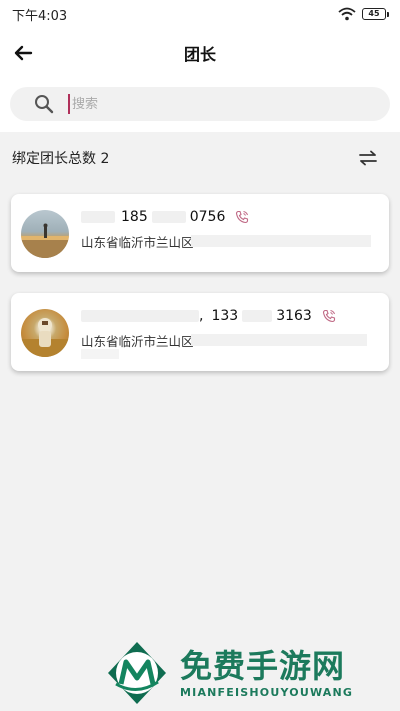  I want to click on watermark-text: 免费手游网 MIANFEISHOUYOUWANG, so click(266, 673).